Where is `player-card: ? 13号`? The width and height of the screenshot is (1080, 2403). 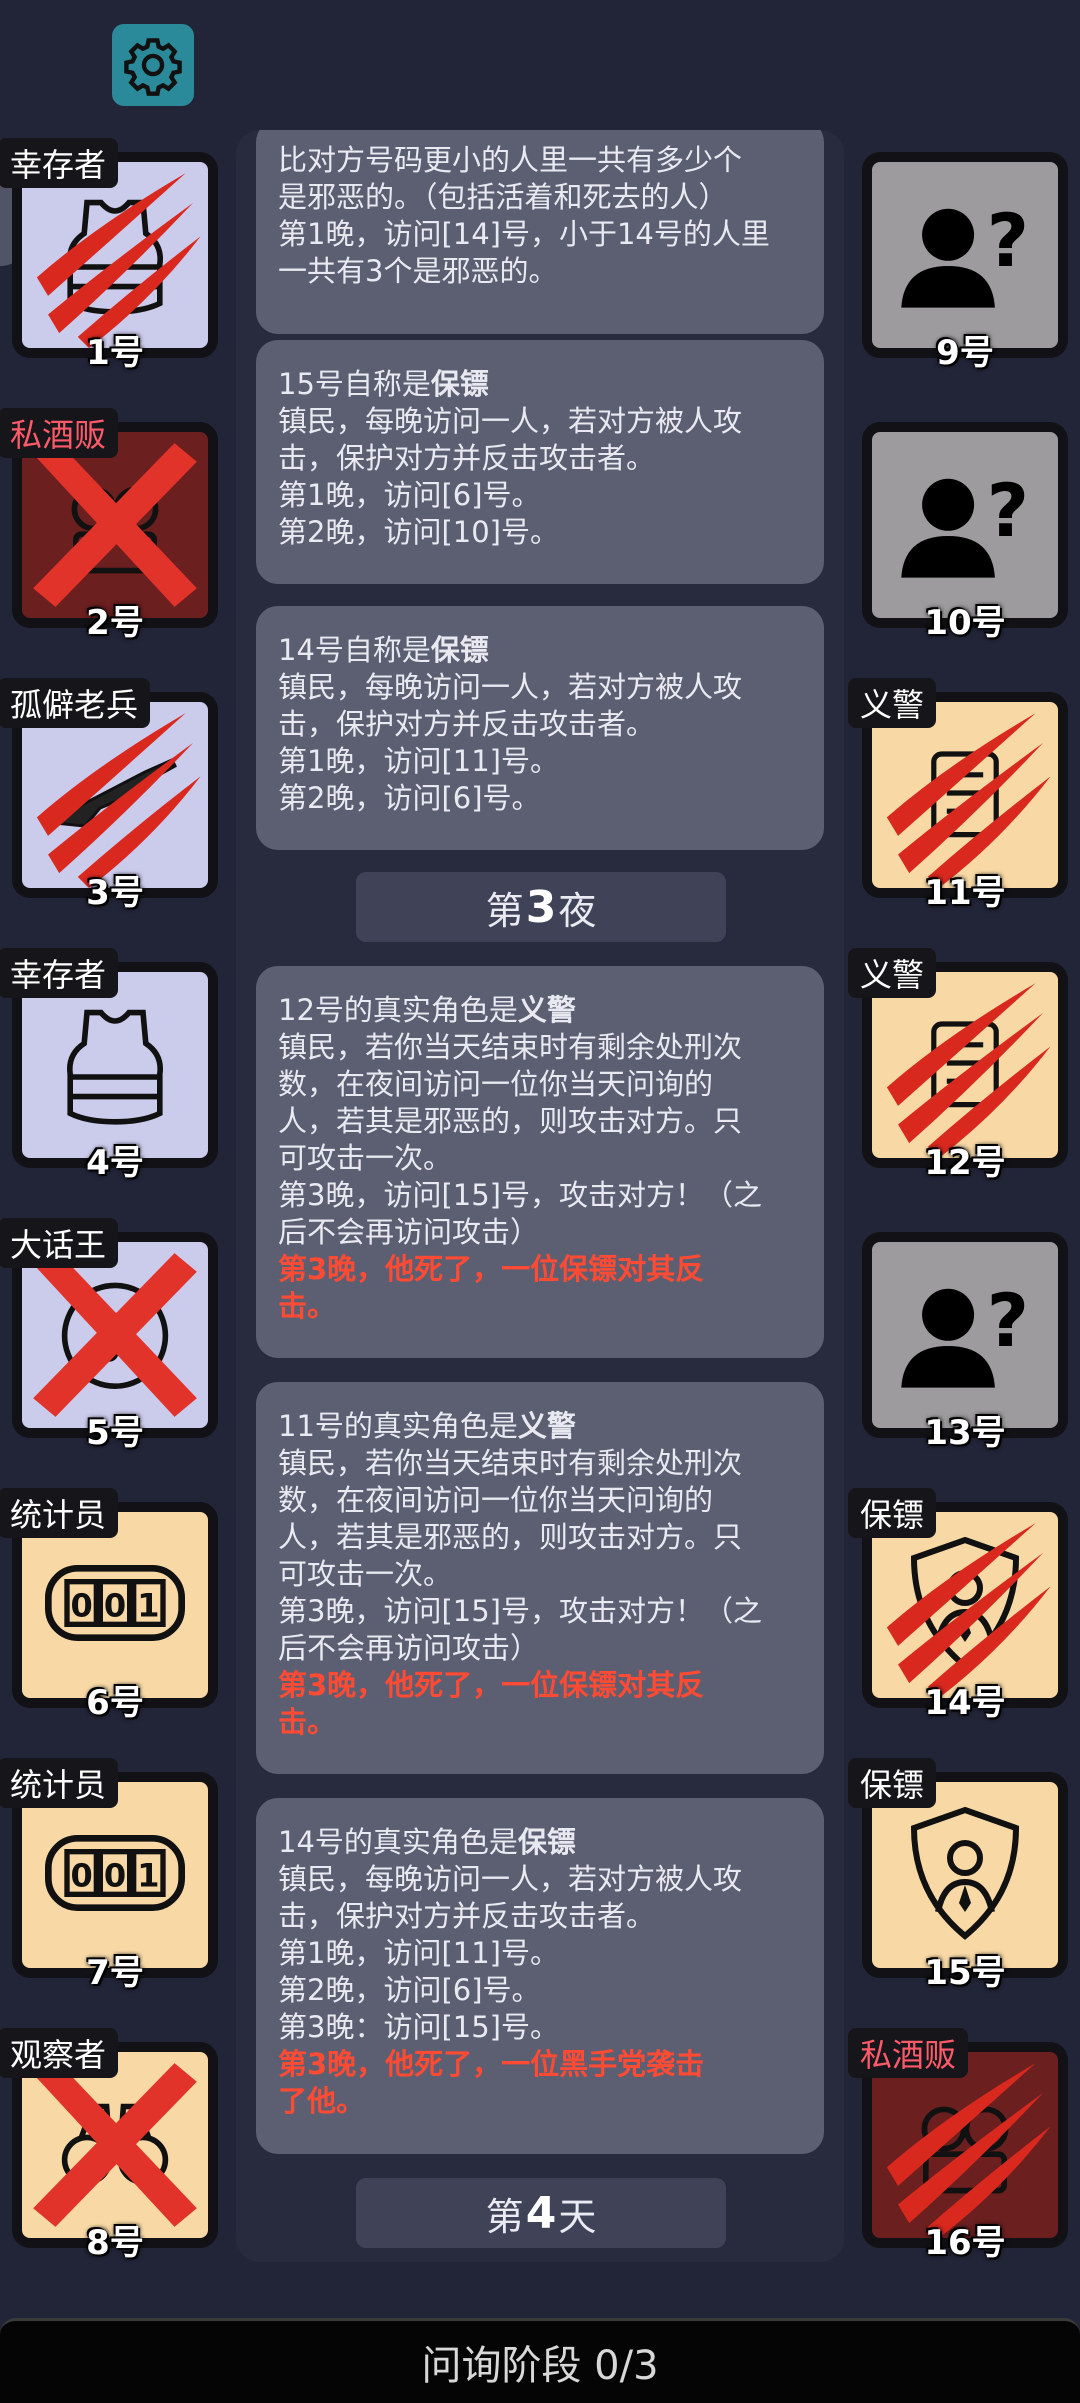
player-card: ? 13号 is located at coordinates (965, 1342).